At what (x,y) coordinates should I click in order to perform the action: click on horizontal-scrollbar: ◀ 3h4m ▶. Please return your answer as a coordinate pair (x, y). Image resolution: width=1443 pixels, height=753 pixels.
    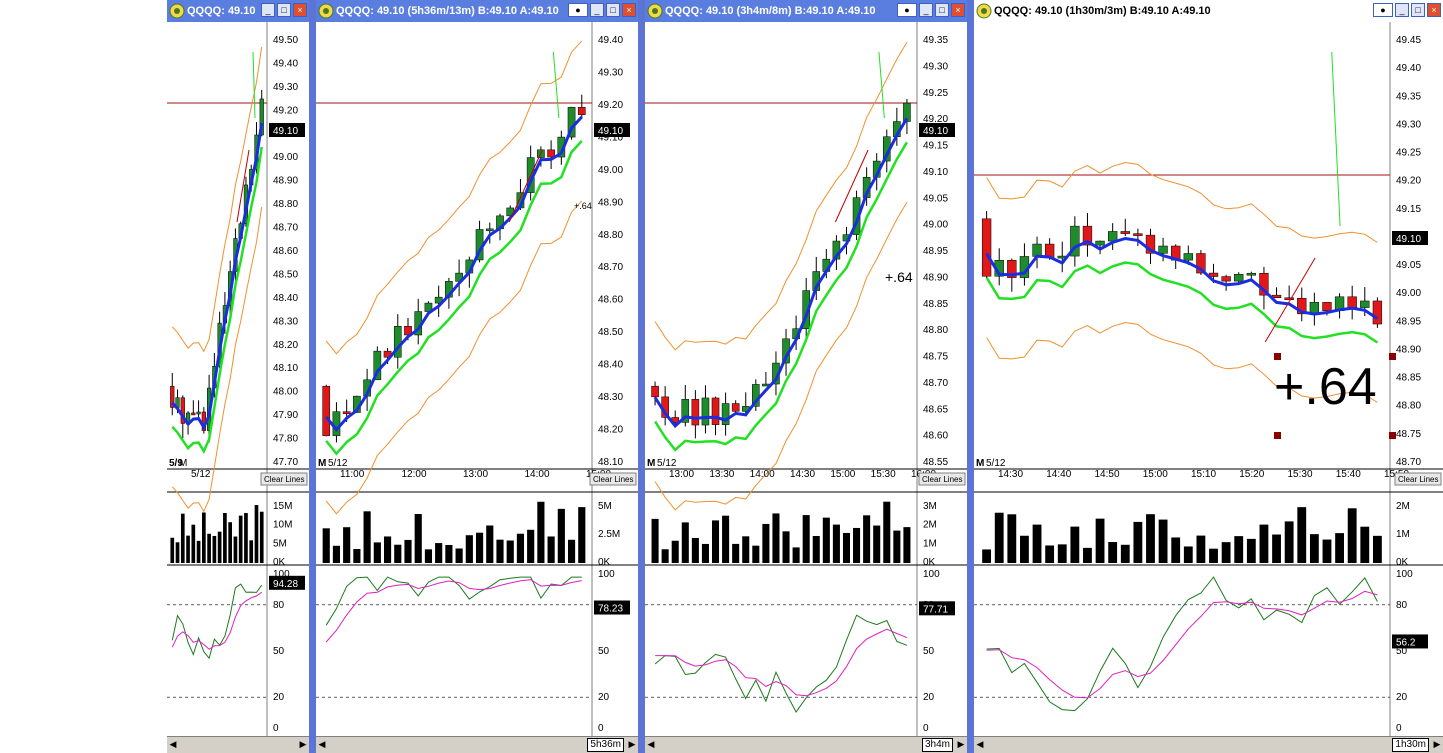
    Looking at the image, I should click on (806, 744).